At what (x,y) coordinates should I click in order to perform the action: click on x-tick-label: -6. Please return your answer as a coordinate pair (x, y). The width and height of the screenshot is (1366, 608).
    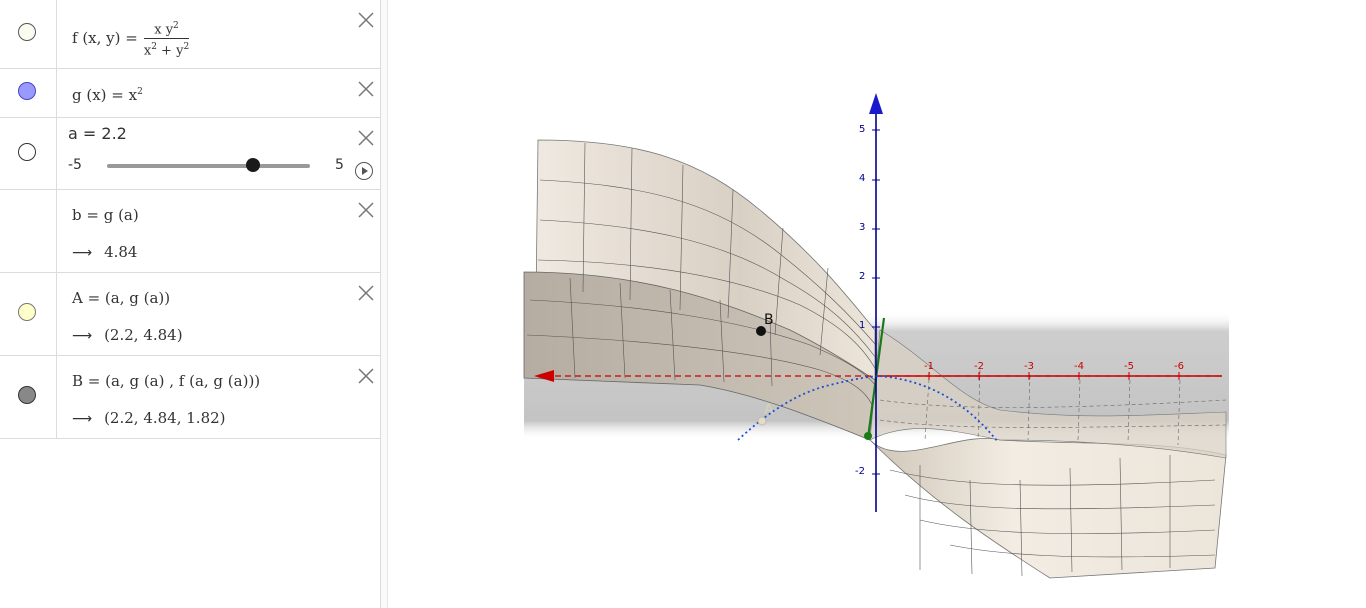
    Looking at the image, I should click on (1179, 366).